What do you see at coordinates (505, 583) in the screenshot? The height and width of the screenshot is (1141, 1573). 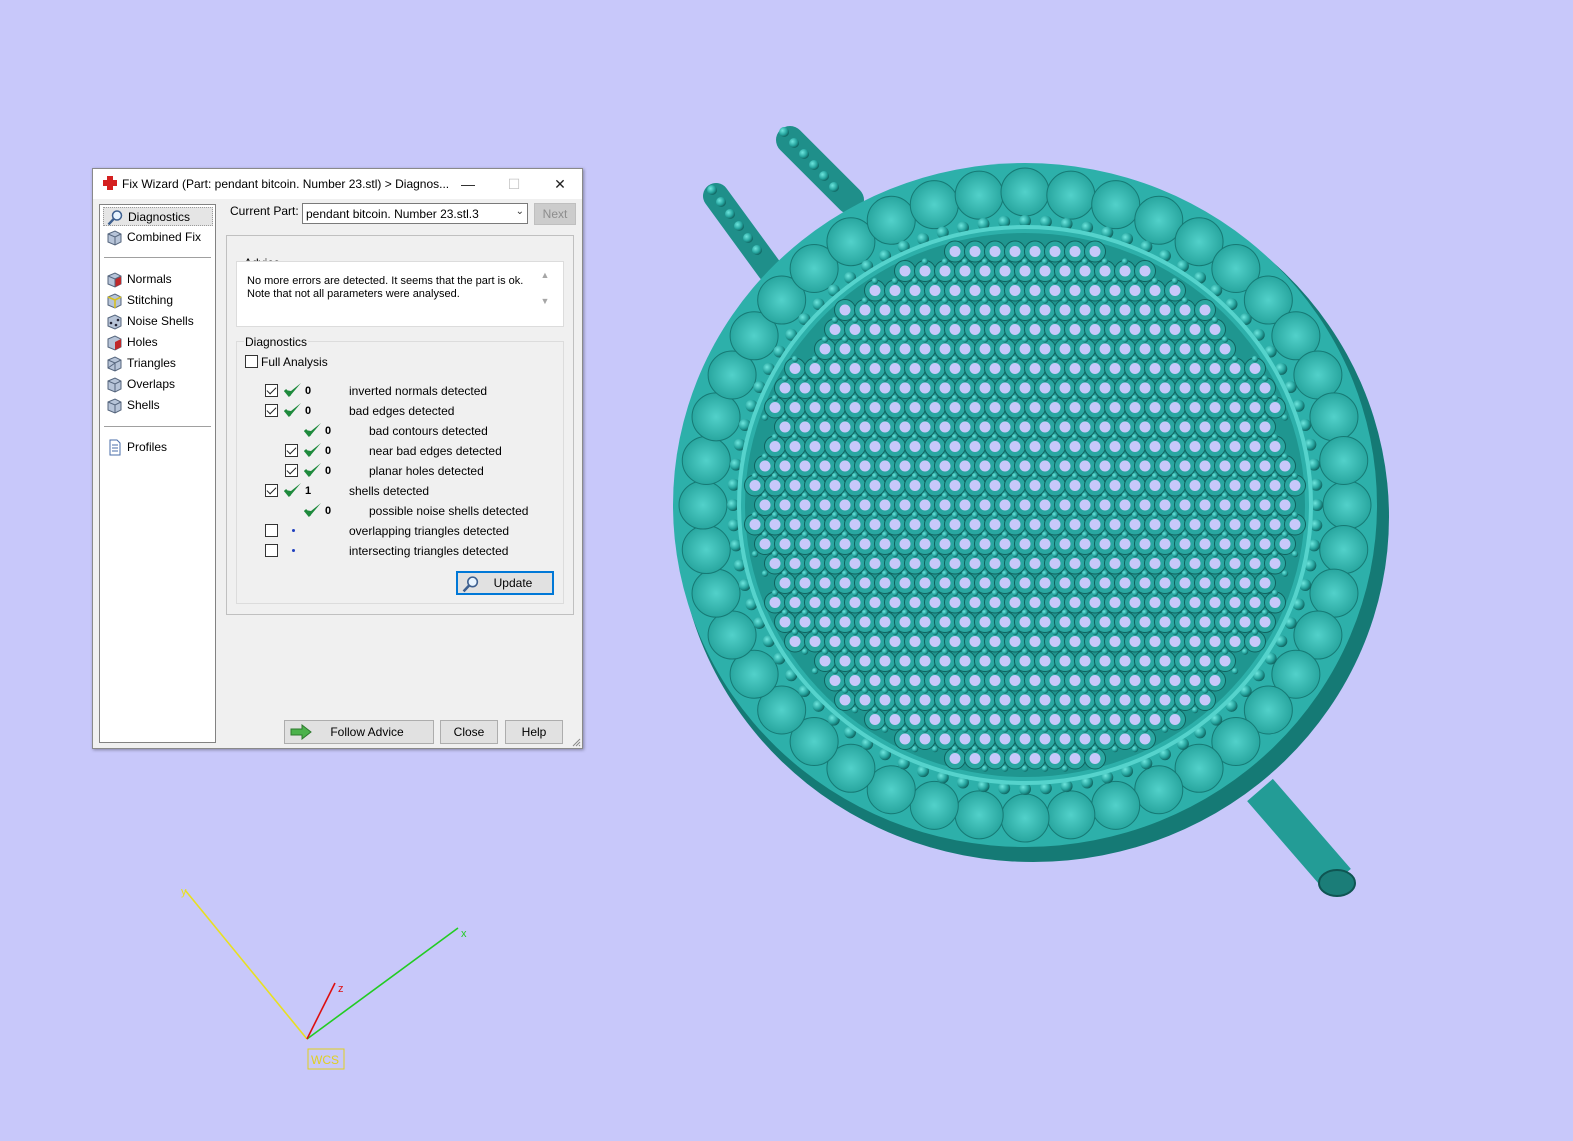 I see `update-button: Update` at bounding box center [505, 583].